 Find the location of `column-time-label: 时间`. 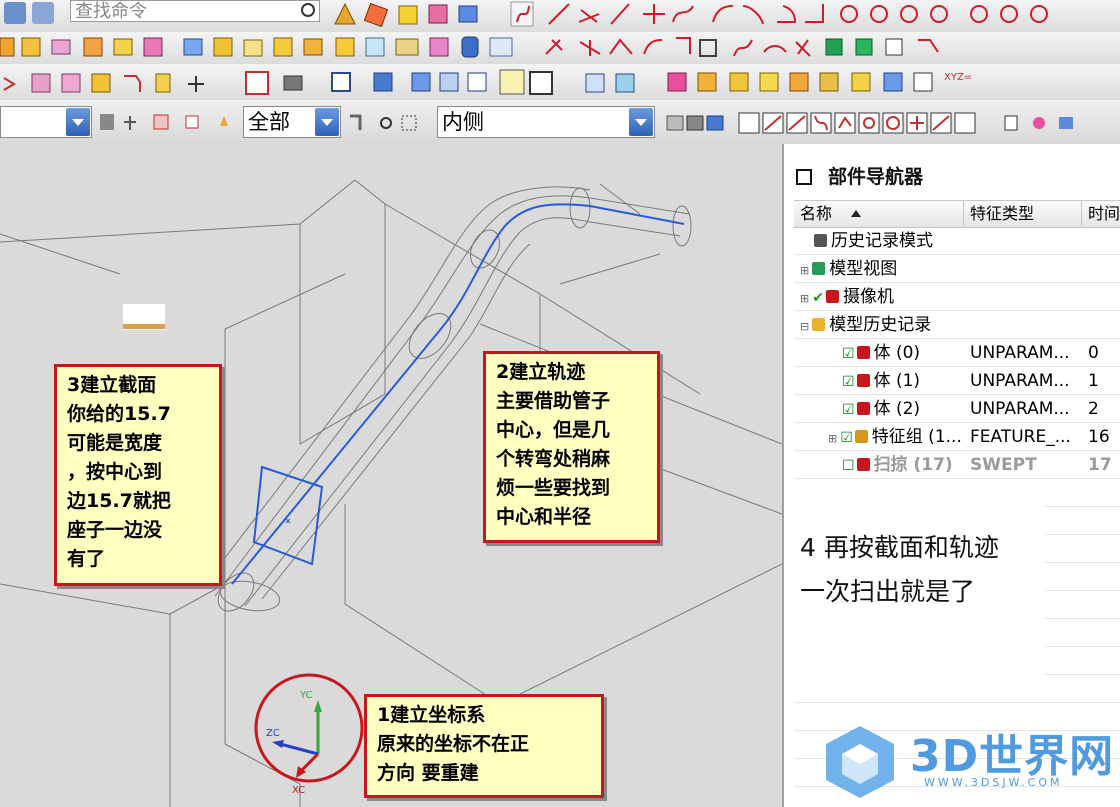

column-time-label: 时间 is located at coordinates (1104, 213).